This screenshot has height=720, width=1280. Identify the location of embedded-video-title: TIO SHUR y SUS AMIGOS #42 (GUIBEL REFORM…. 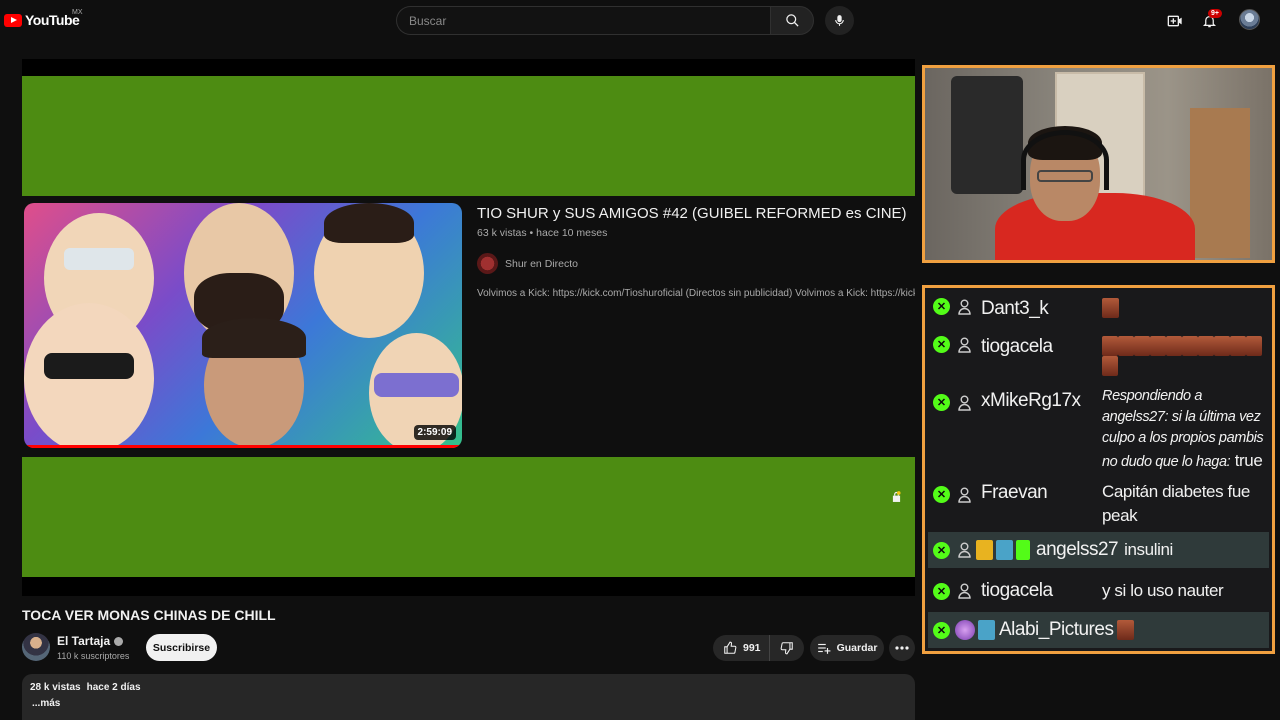
(692, 213).